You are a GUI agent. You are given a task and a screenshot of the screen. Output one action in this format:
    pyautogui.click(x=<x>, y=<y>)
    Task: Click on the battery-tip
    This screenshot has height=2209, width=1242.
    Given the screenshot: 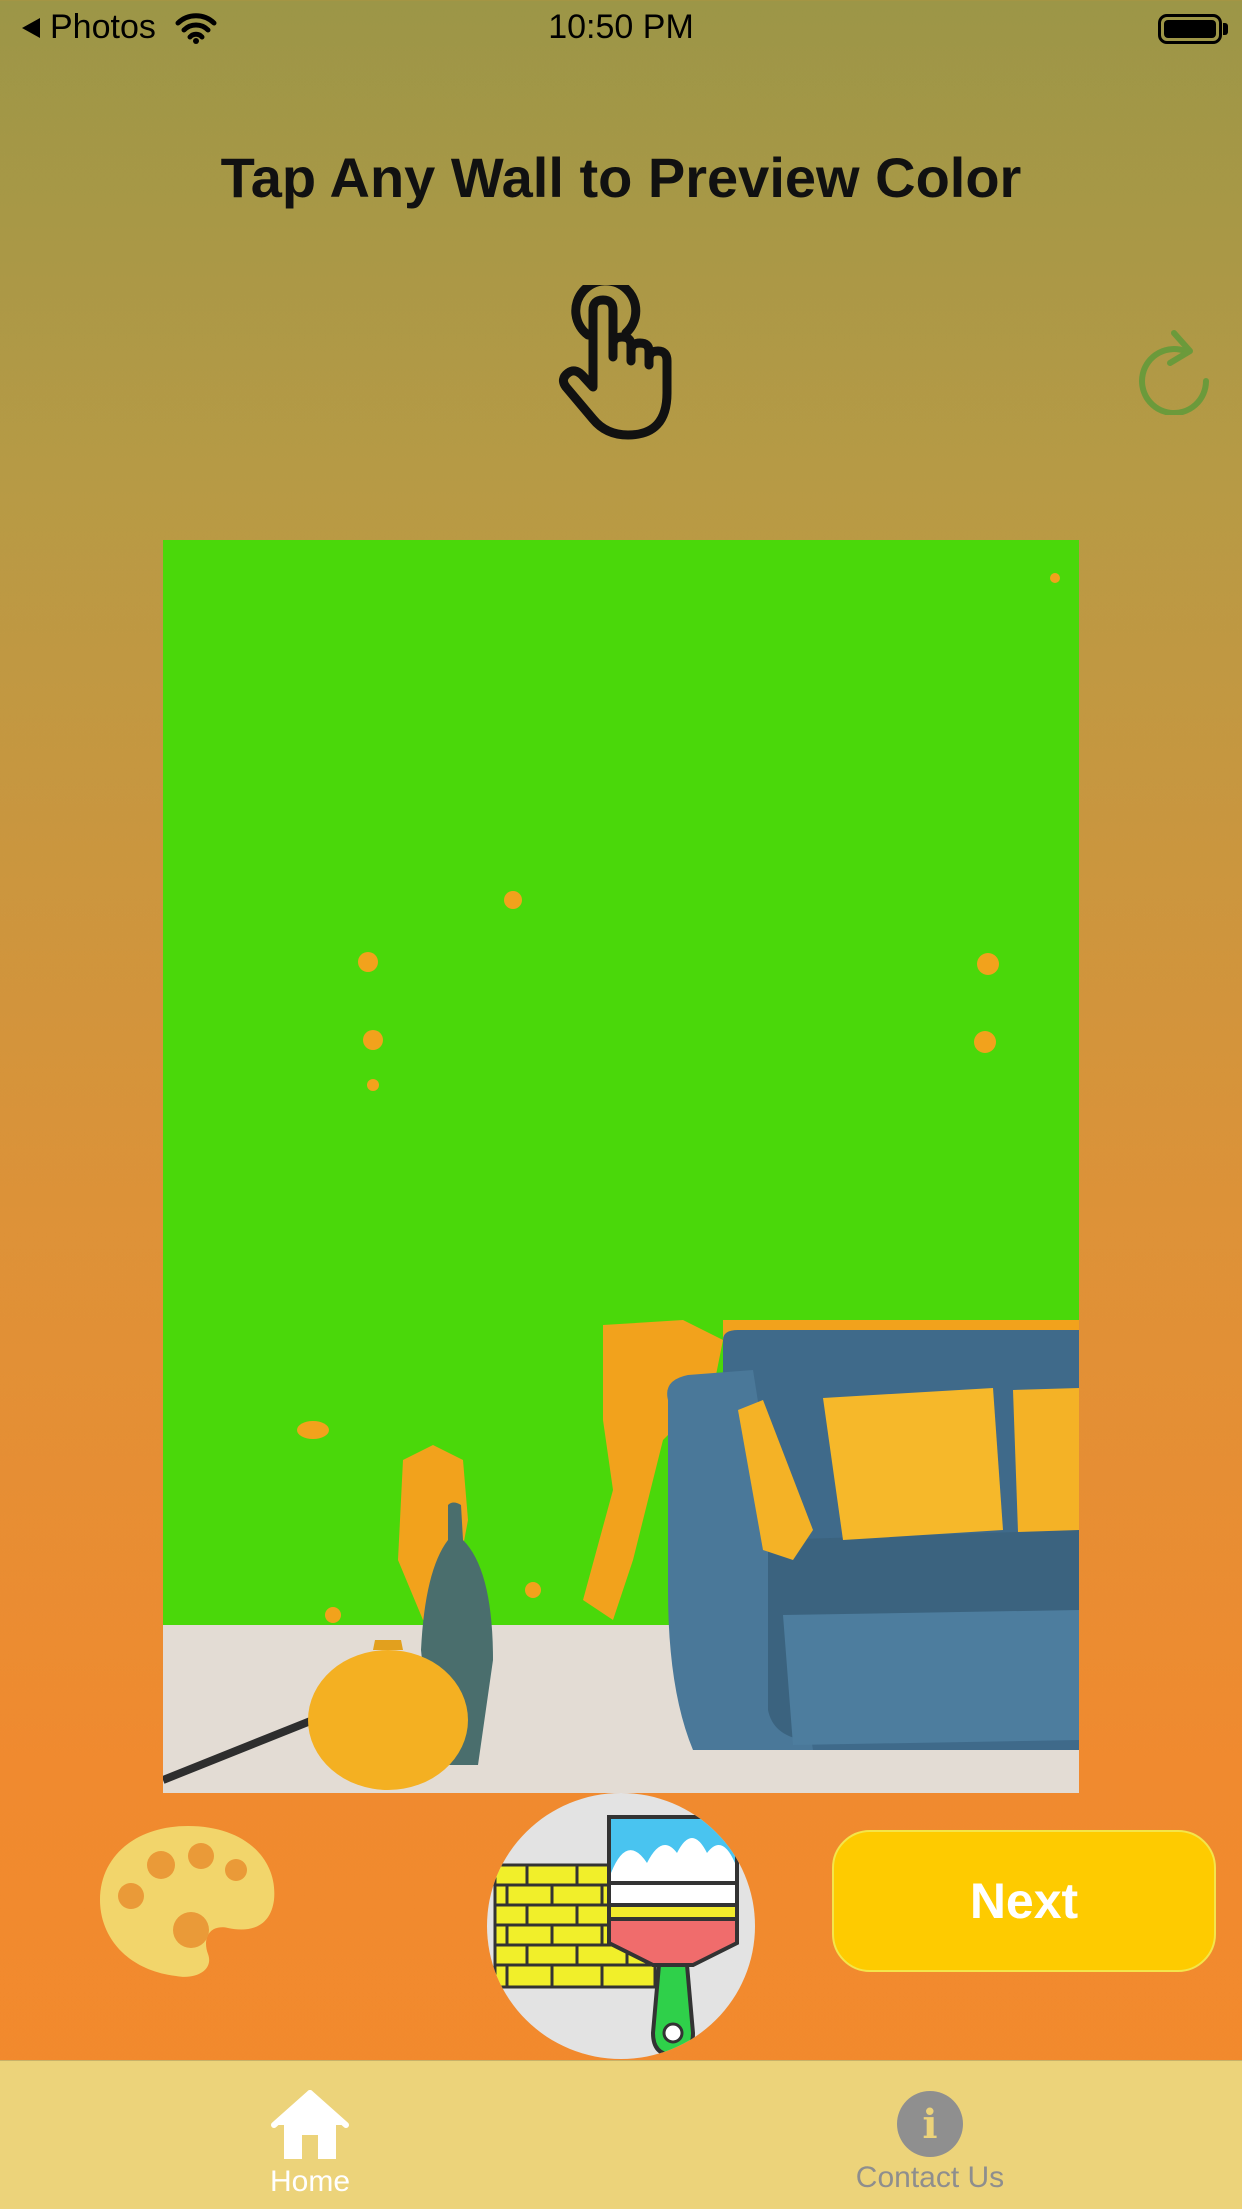 What is the action you would take?
    pyautogui.click(x=1225, y=29)
    